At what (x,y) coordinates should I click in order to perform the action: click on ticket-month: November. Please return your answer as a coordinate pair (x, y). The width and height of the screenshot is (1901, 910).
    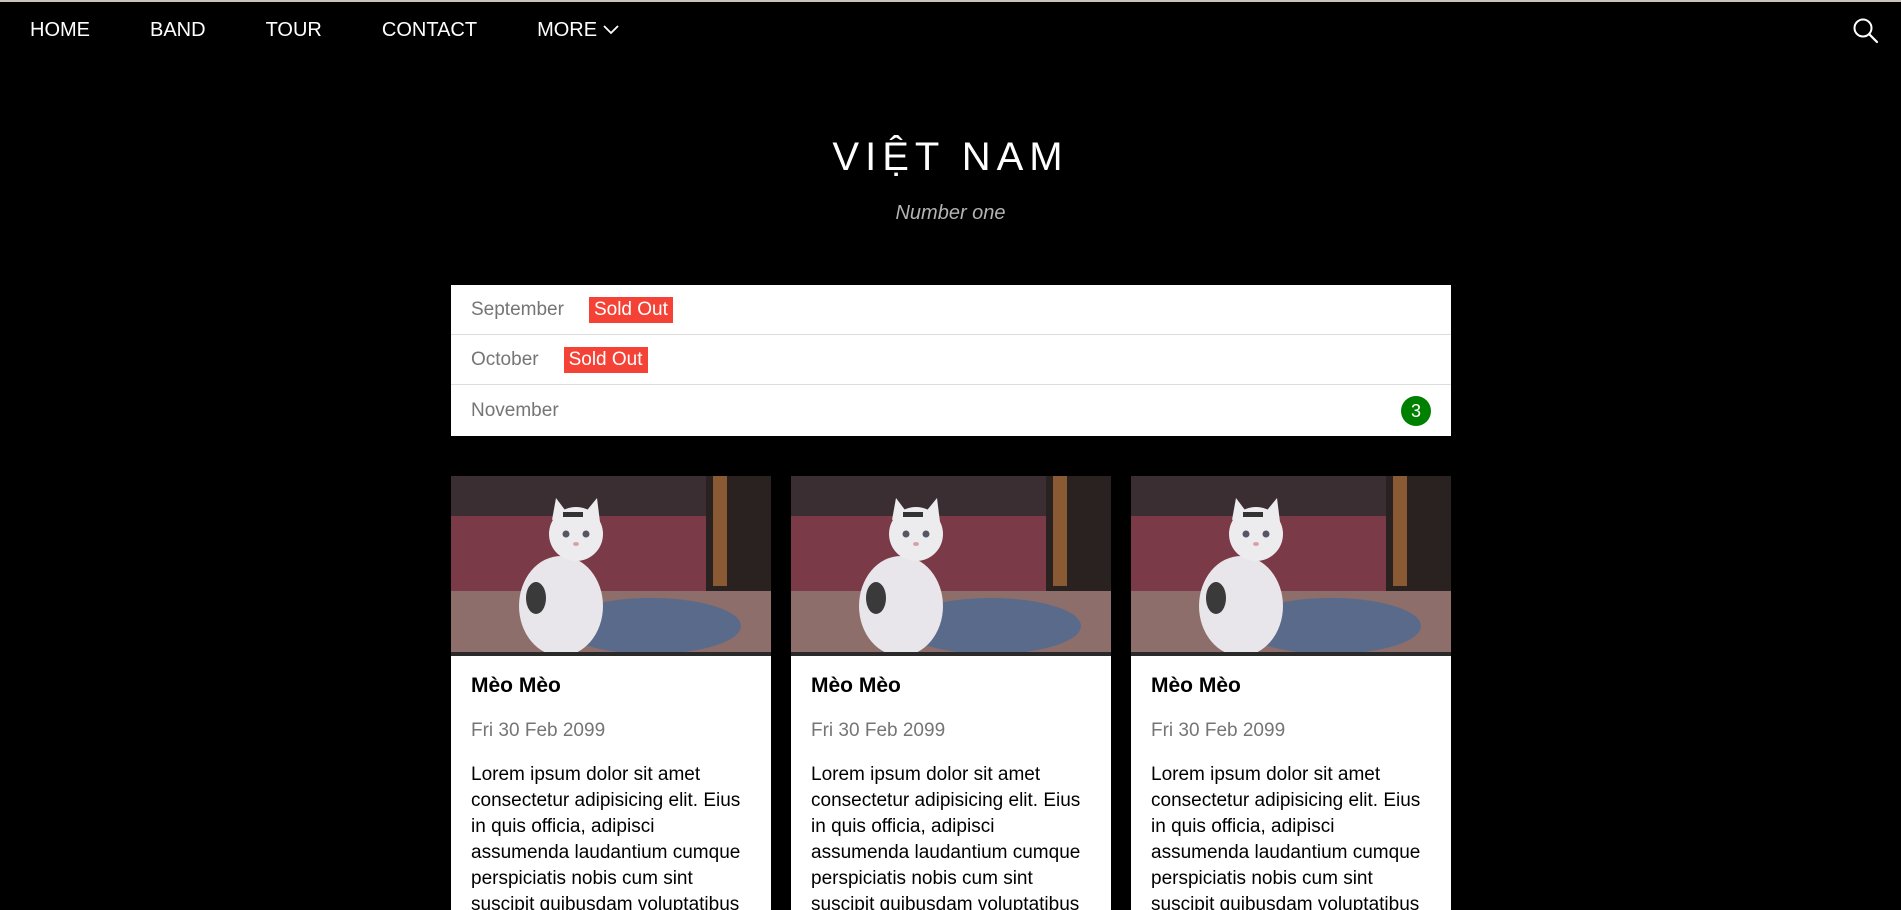
    Looking at the image, I should click on (515, 410).